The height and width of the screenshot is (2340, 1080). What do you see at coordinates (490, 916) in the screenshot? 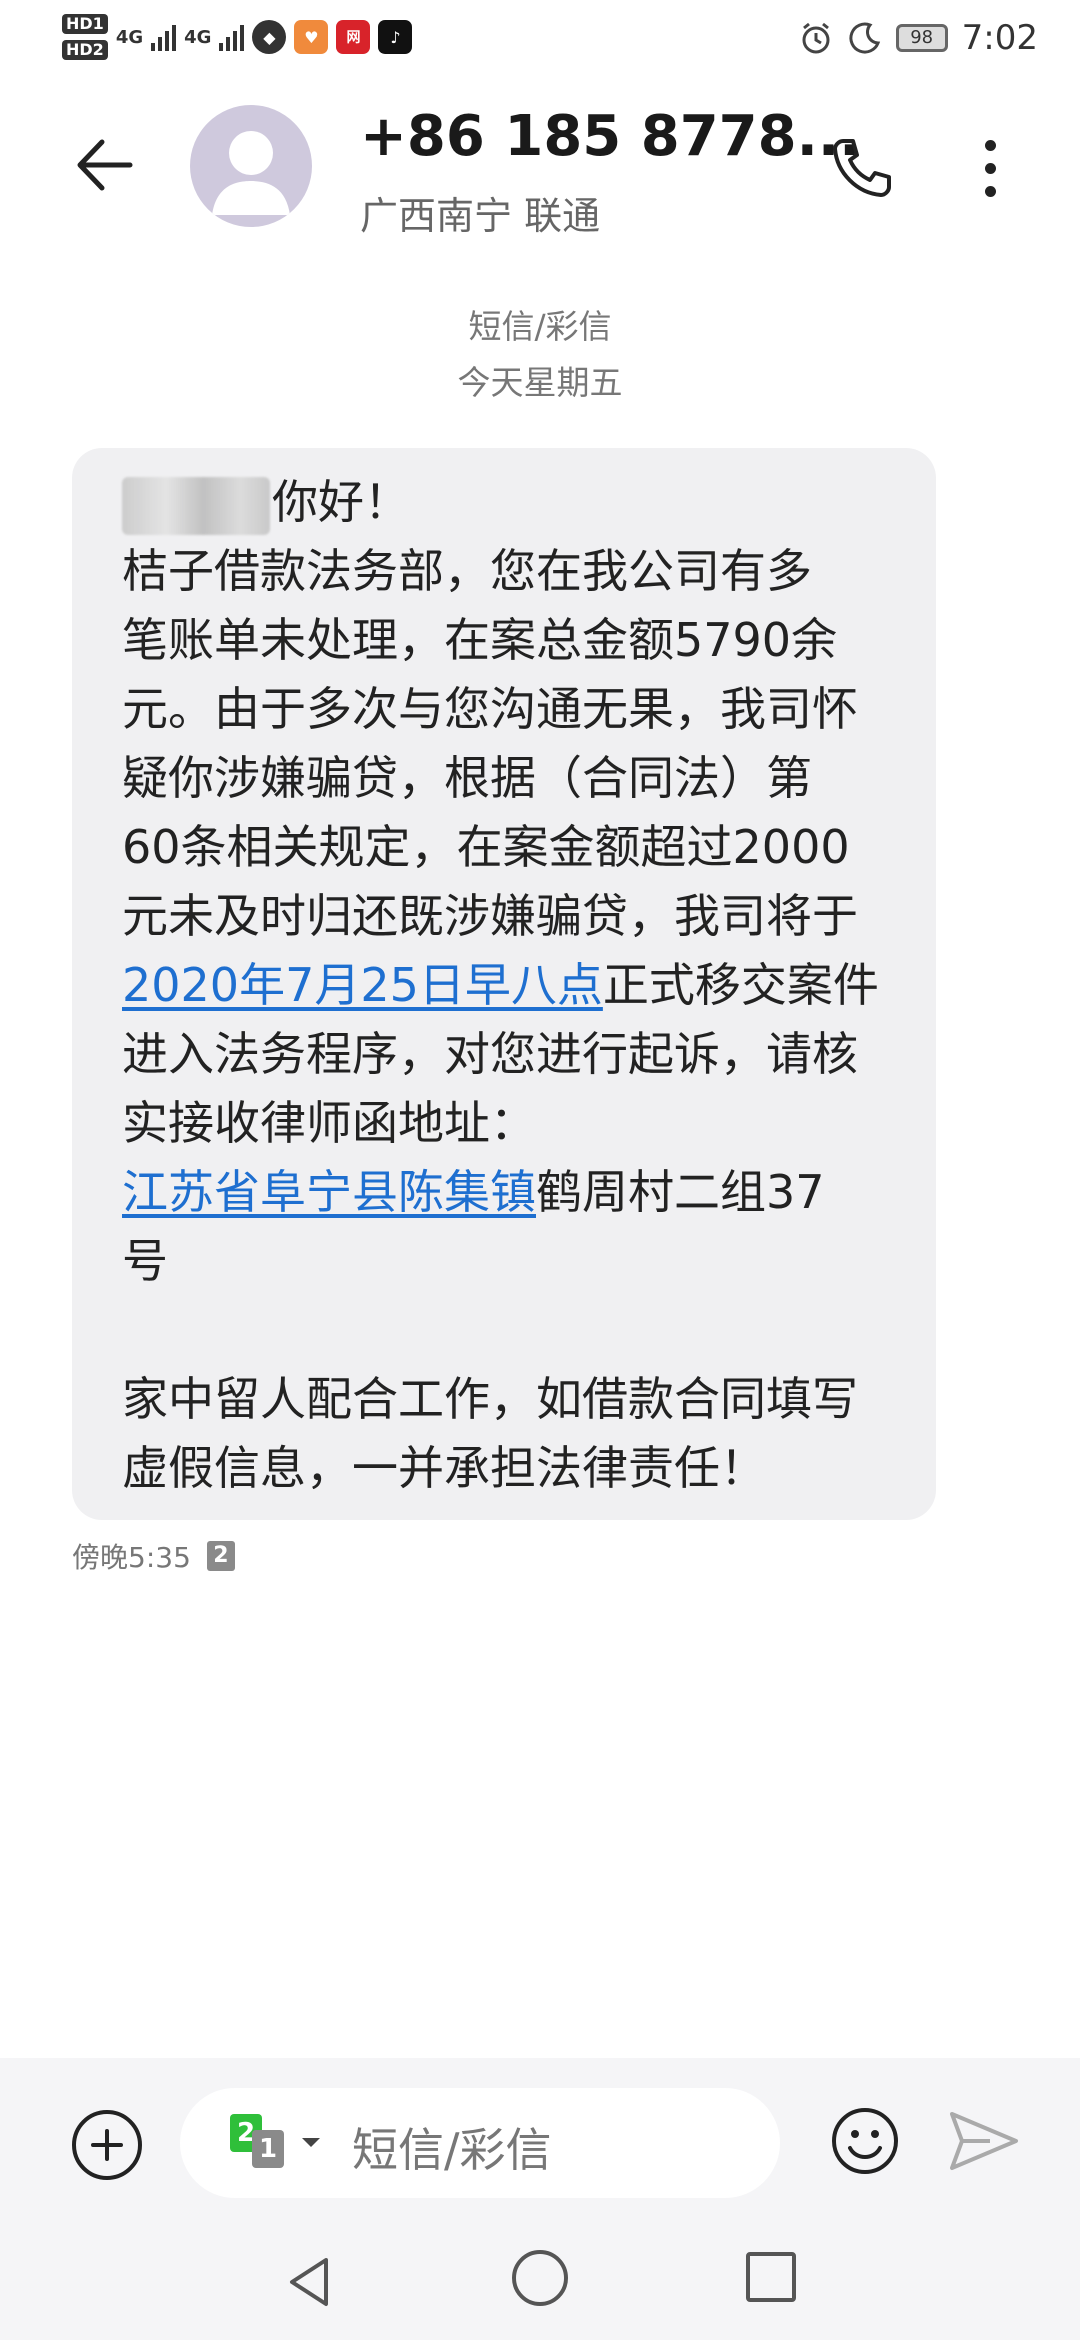
I see `message-line: 元未及时归还既涉嫌骗贷，我司将于` at bounding box center [490, 916].